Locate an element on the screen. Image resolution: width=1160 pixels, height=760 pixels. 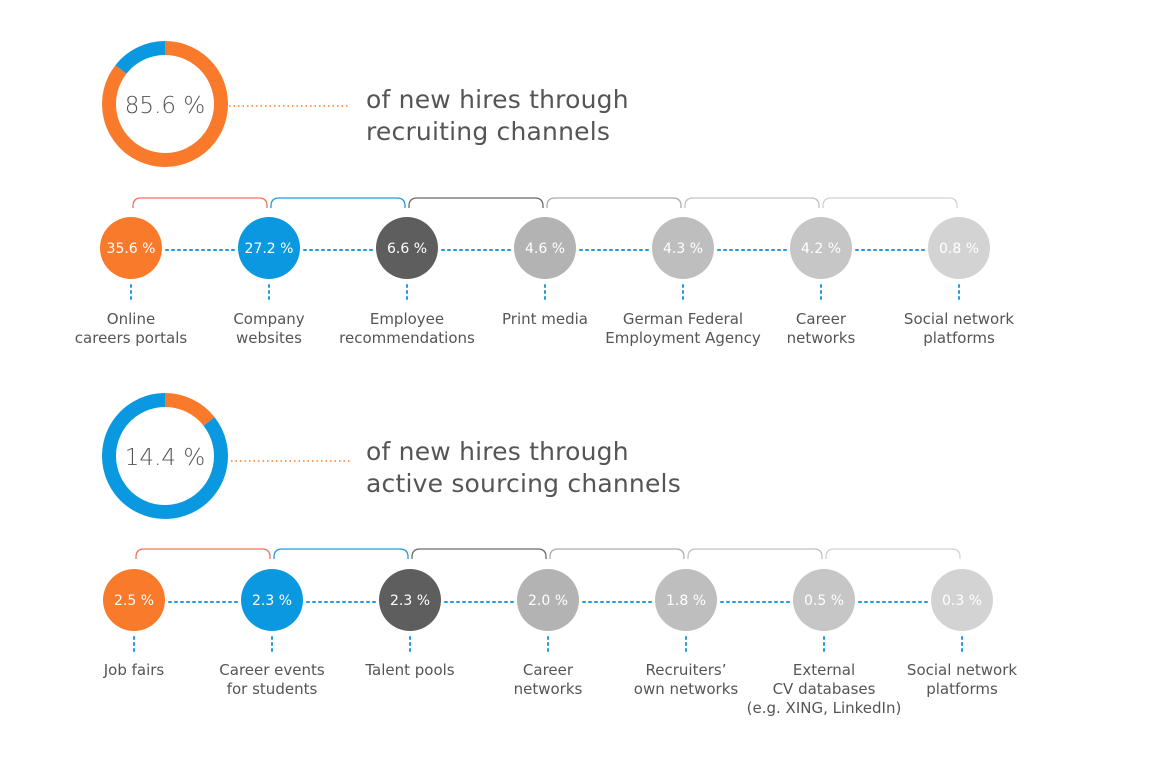
channel-label-line: recommendations is located at coordinates (407, 338).